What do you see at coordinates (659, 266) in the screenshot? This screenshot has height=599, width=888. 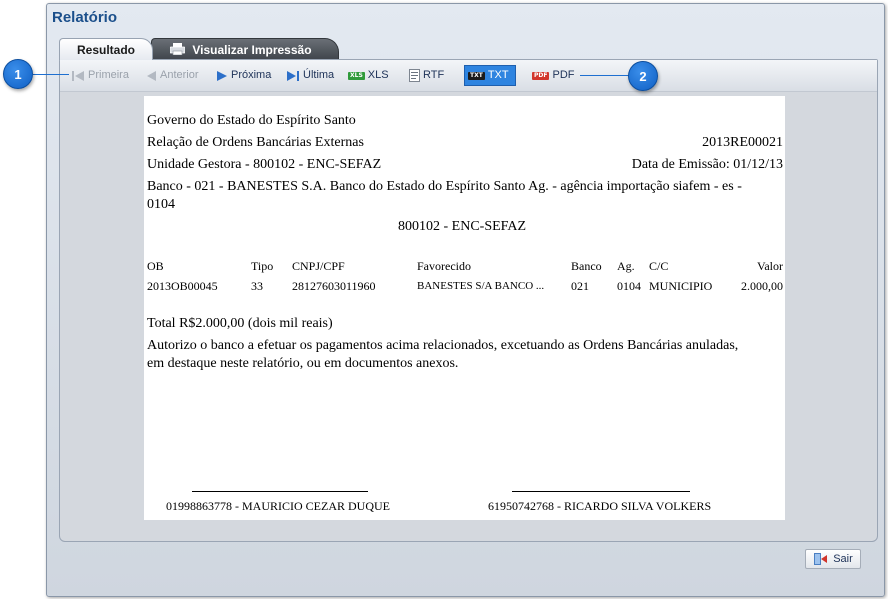 I see `column-header-cc: C/C` at bounding box center [659, 266].